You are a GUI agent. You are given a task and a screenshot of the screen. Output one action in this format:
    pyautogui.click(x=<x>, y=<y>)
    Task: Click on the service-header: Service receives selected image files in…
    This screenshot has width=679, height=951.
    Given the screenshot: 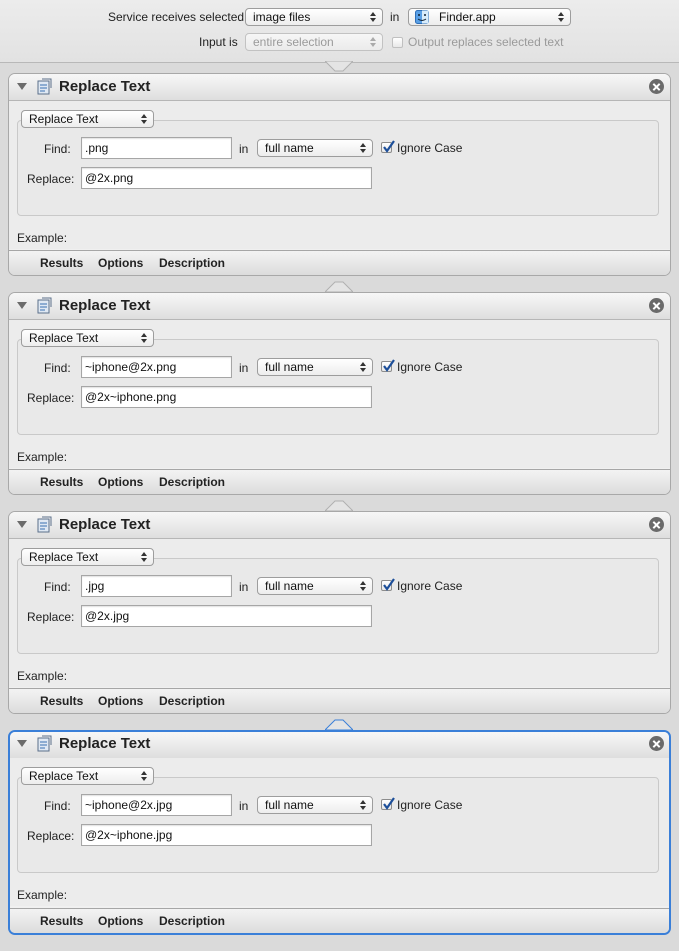 What is the action you would take?
    pyautogui.click(x=339, y=31)
    